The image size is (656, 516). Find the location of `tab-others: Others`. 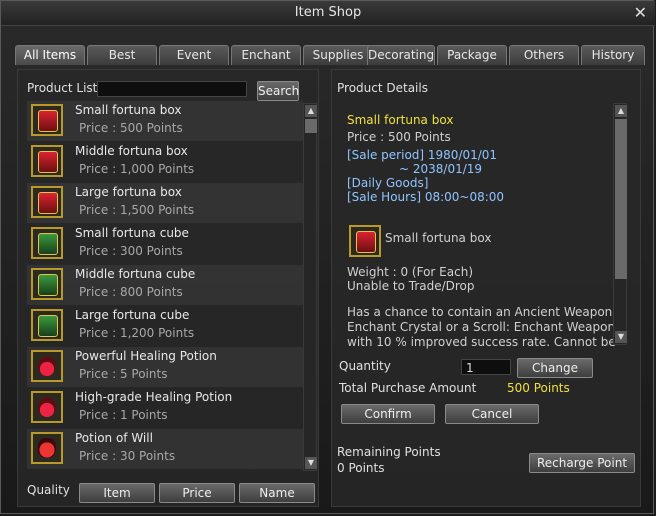

tab-others: Others is located at coordinates (544, 55).